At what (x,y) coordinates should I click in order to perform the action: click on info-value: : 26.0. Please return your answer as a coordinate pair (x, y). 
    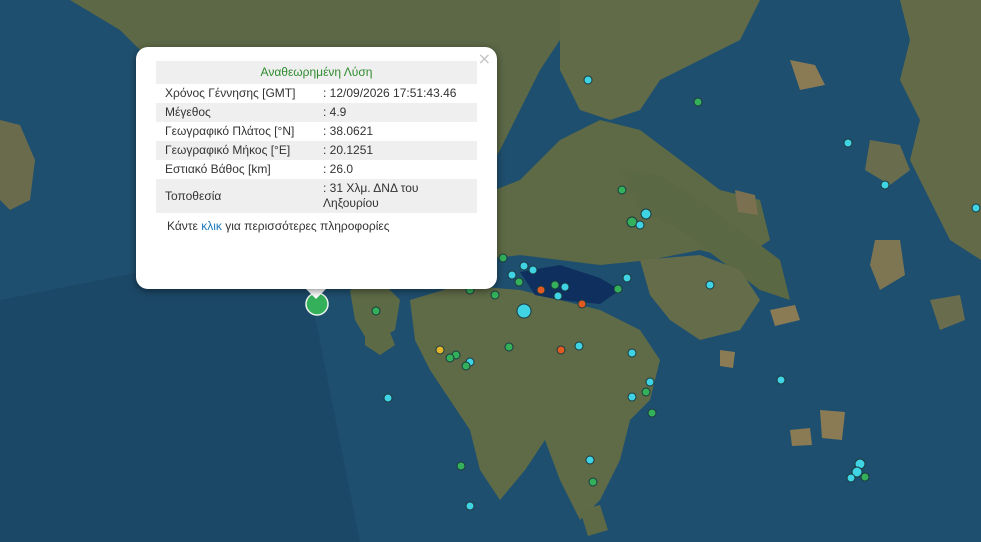
    Looking at the image, I should click on (338, 169).